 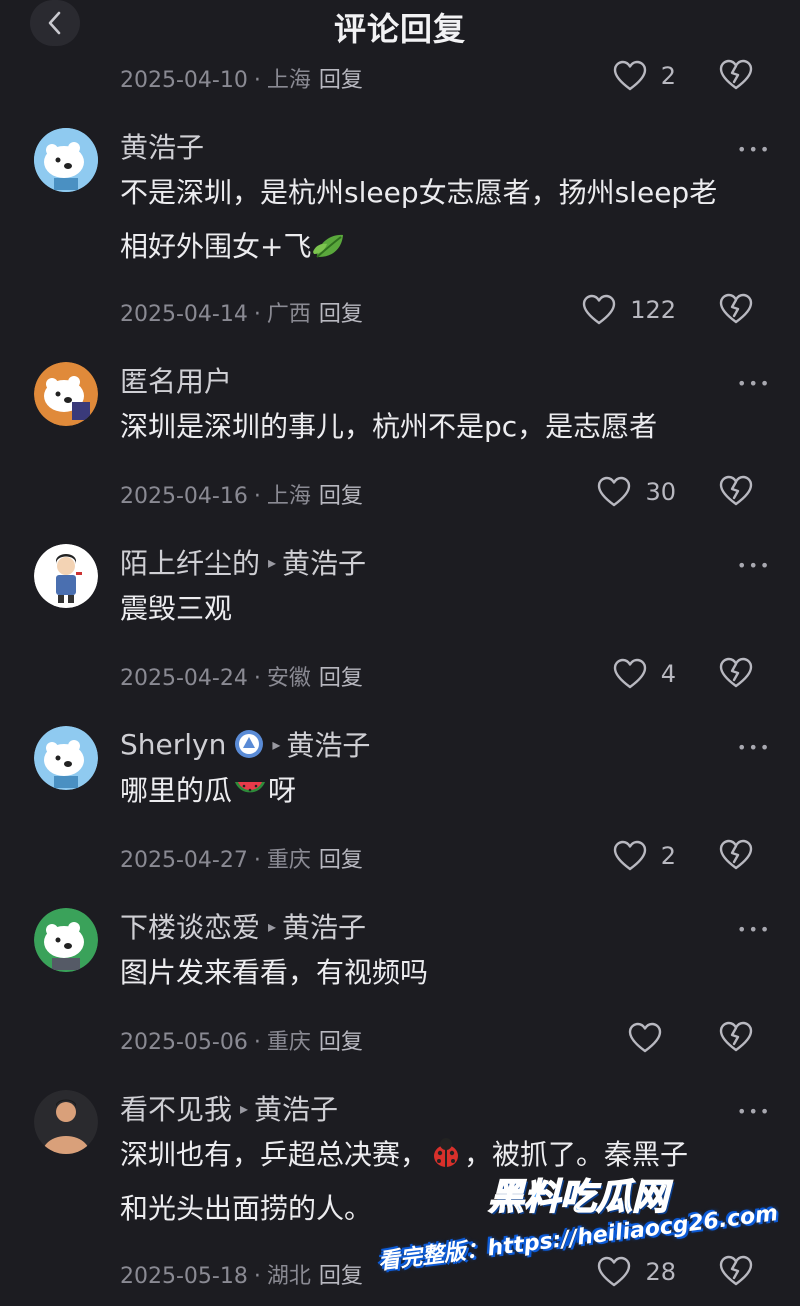 I want to click on watermelon-emoji, so click(x=250, y=787).